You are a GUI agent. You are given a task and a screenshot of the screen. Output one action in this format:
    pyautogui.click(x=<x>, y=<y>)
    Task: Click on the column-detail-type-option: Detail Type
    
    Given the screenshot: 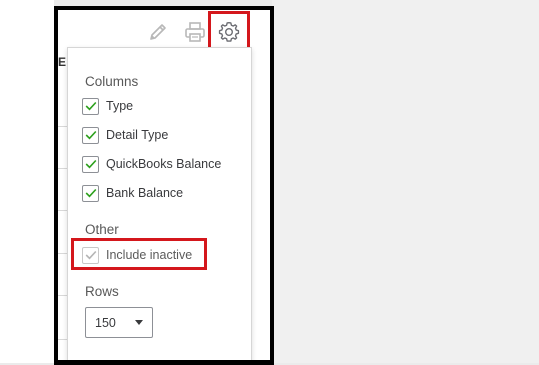 What is the action you would take?
    pyautogui.click(x=125, y=135)
    